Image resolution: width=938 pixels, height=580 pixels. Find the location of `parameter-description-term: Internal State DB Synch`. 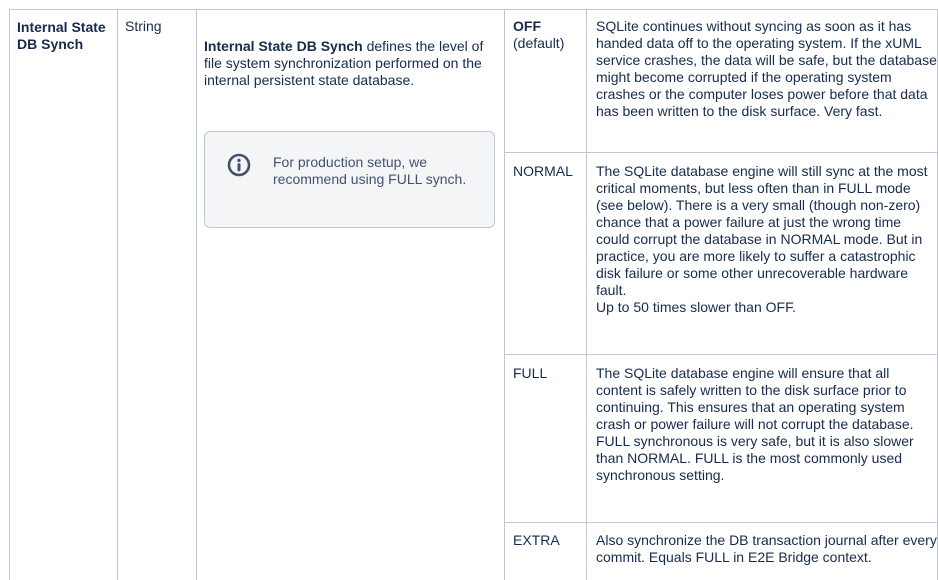

parameter-description-term: Internal State DB Synch is located at coordinates (283, 46).